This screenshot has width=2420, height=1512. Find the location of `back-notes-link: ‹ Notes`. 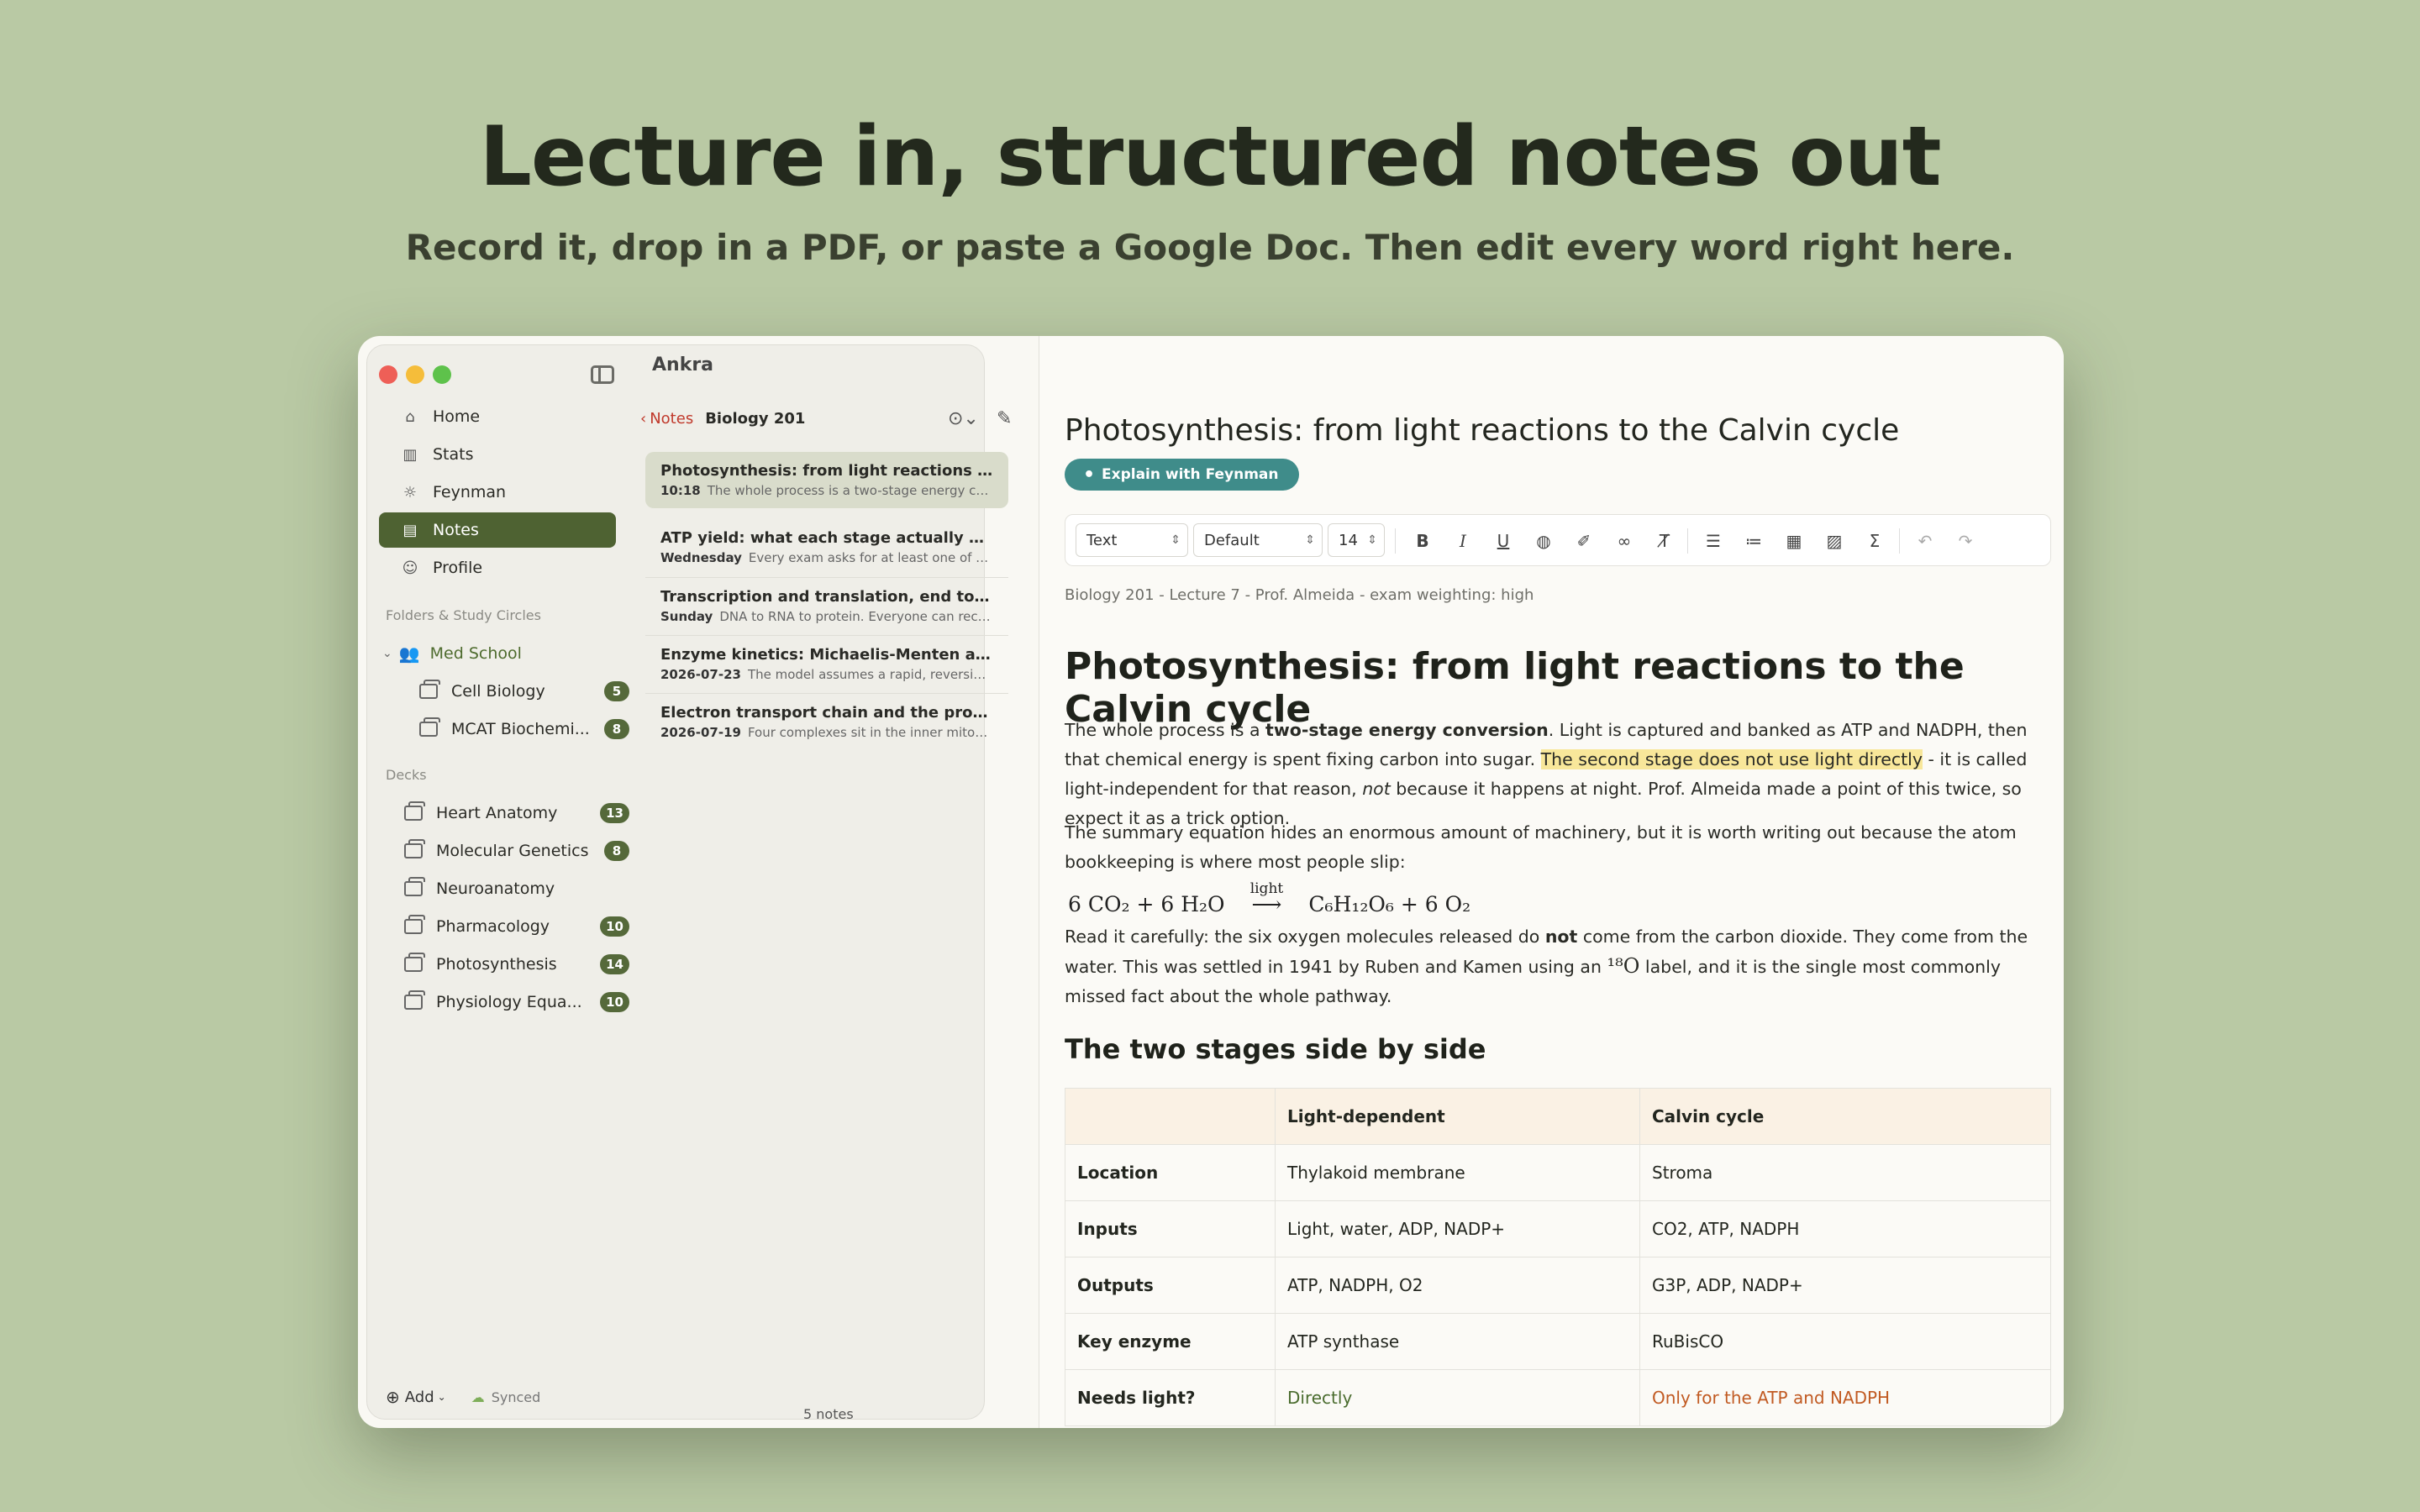

back-notes-link: ‹ Notes is located at coordinates (666, 419).